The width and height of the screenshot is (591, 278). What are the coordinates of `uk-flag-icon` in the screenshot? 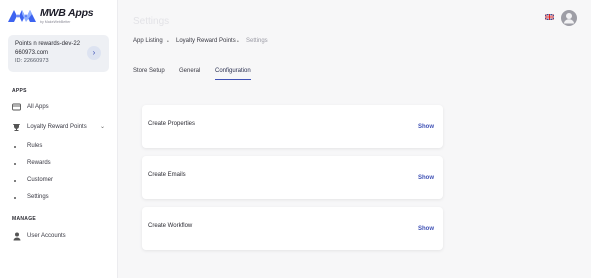 It's located at (549, 17).